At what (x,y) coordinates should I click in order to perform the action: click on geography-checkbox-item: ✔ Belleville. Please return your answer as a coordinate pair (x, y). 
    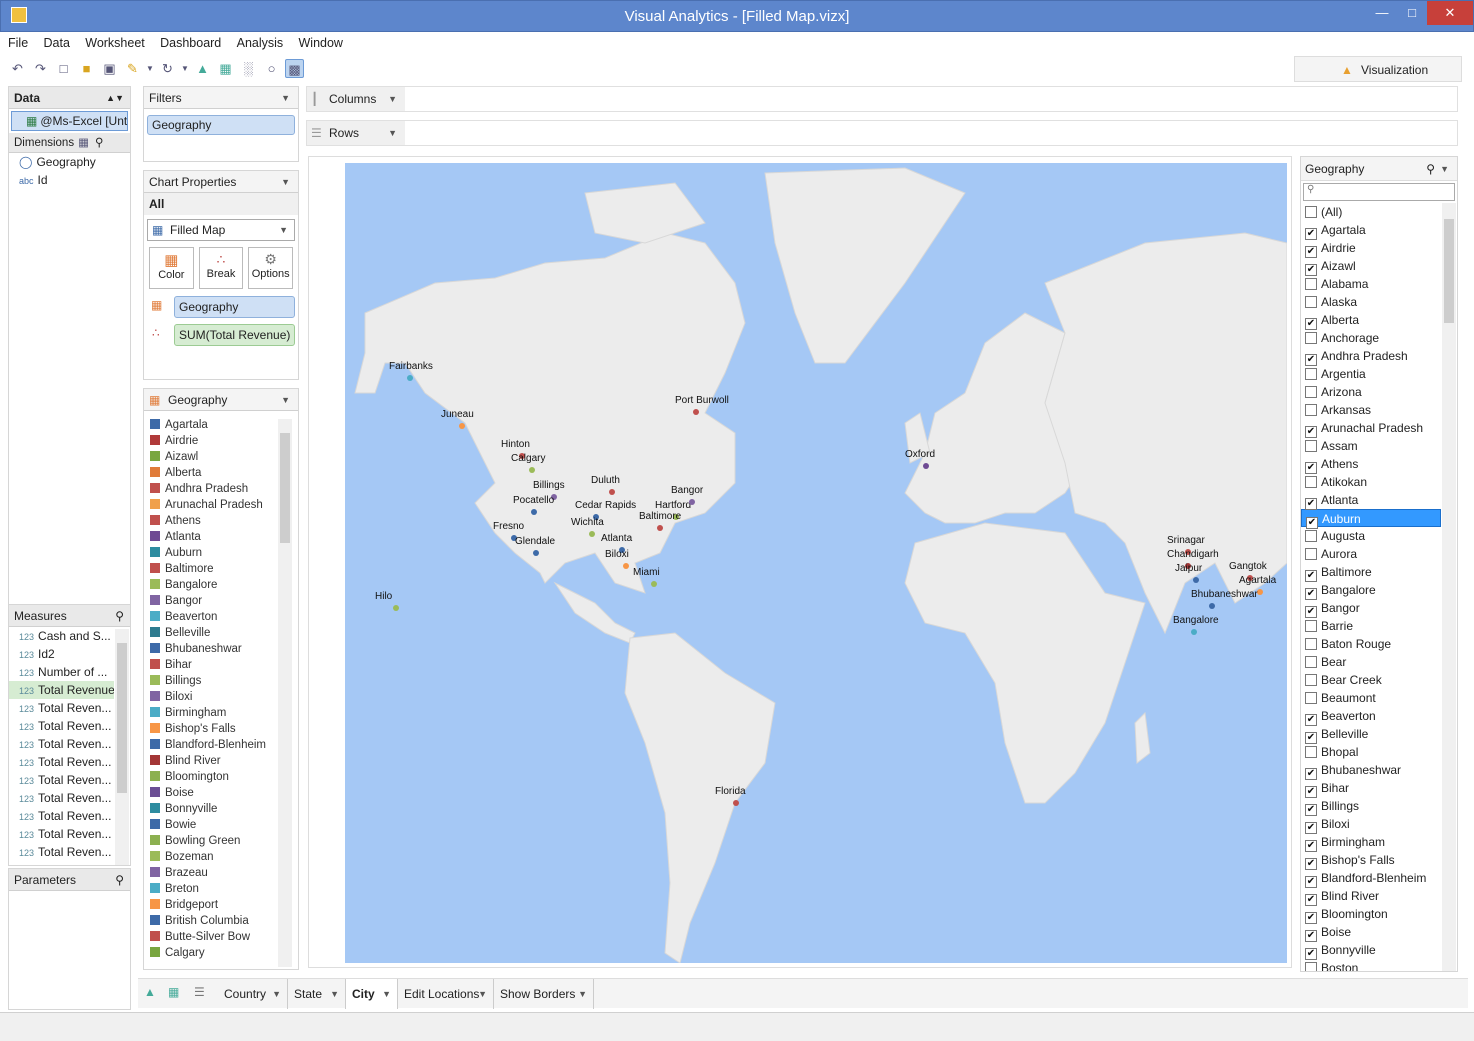
    Looking at the image, I should click on (1371, 734).